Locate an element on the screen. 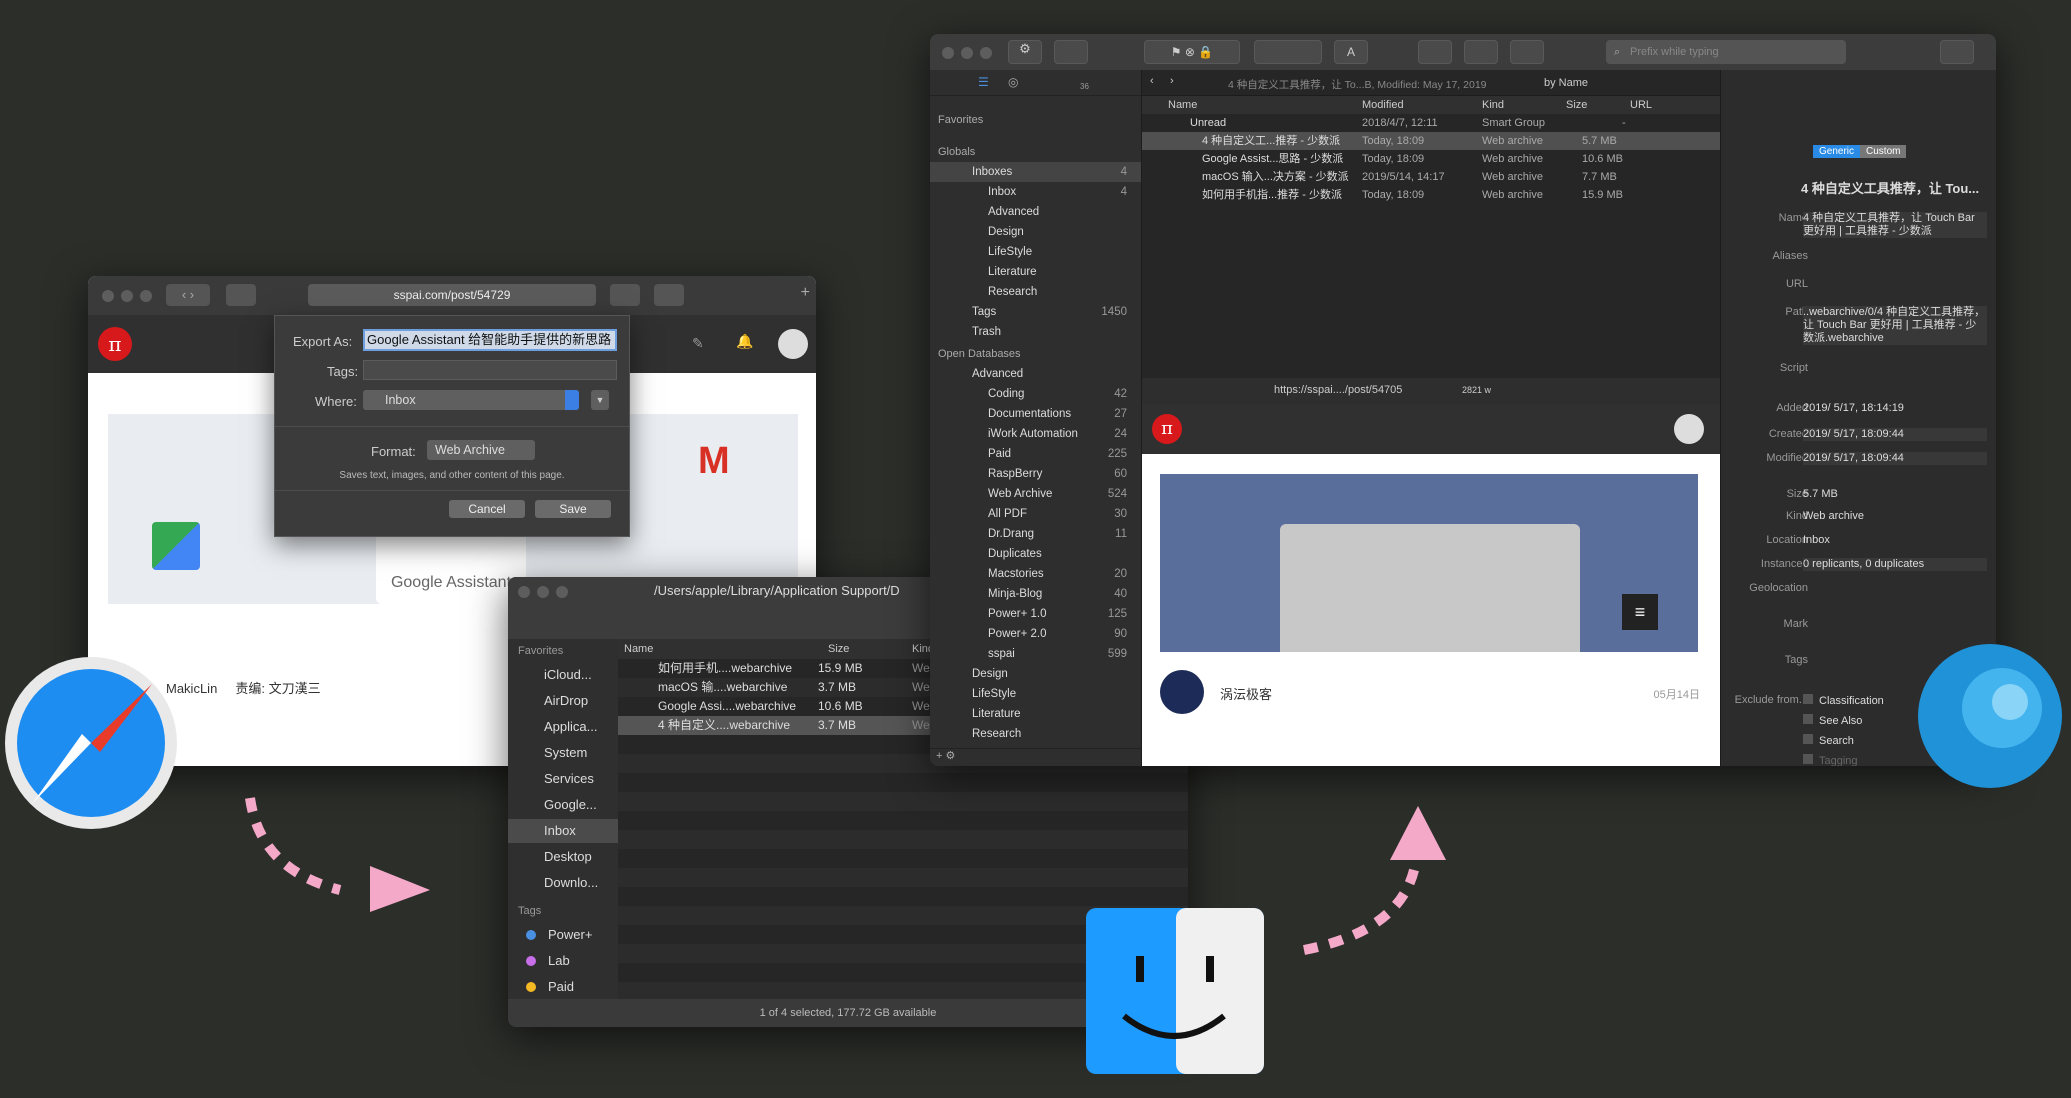 This screenshot has width=2071, height=1098. sort-menu: by Name is located at coordinates (1566, 83).